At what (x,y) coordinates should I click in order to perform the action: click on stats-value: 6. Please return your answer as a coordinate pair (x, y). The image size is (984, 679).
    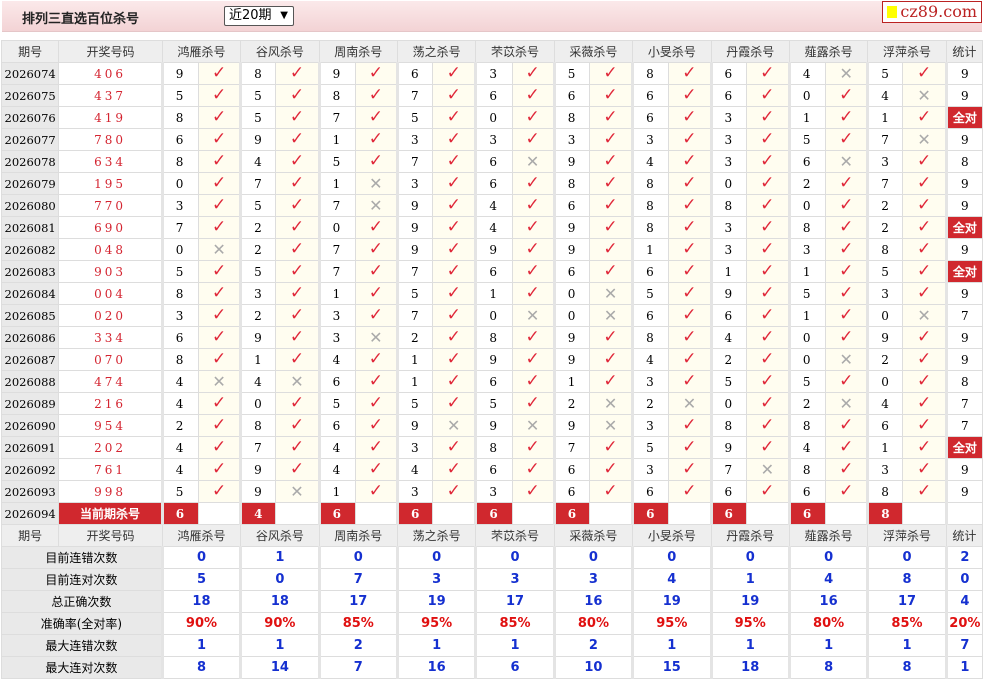
    Looking at the image, I should click on (514, 667).